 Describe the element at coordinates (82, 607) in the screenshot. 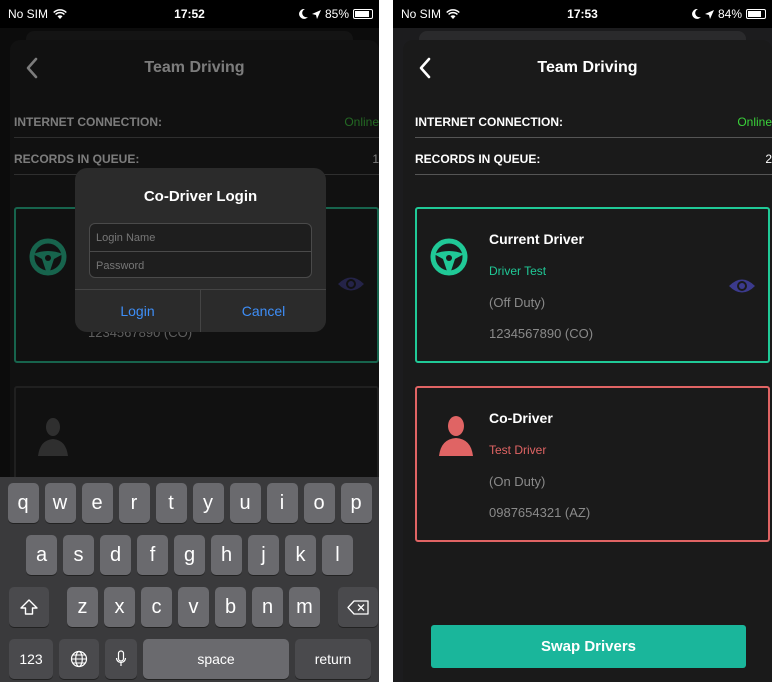

I see `key-z: z` at that location.